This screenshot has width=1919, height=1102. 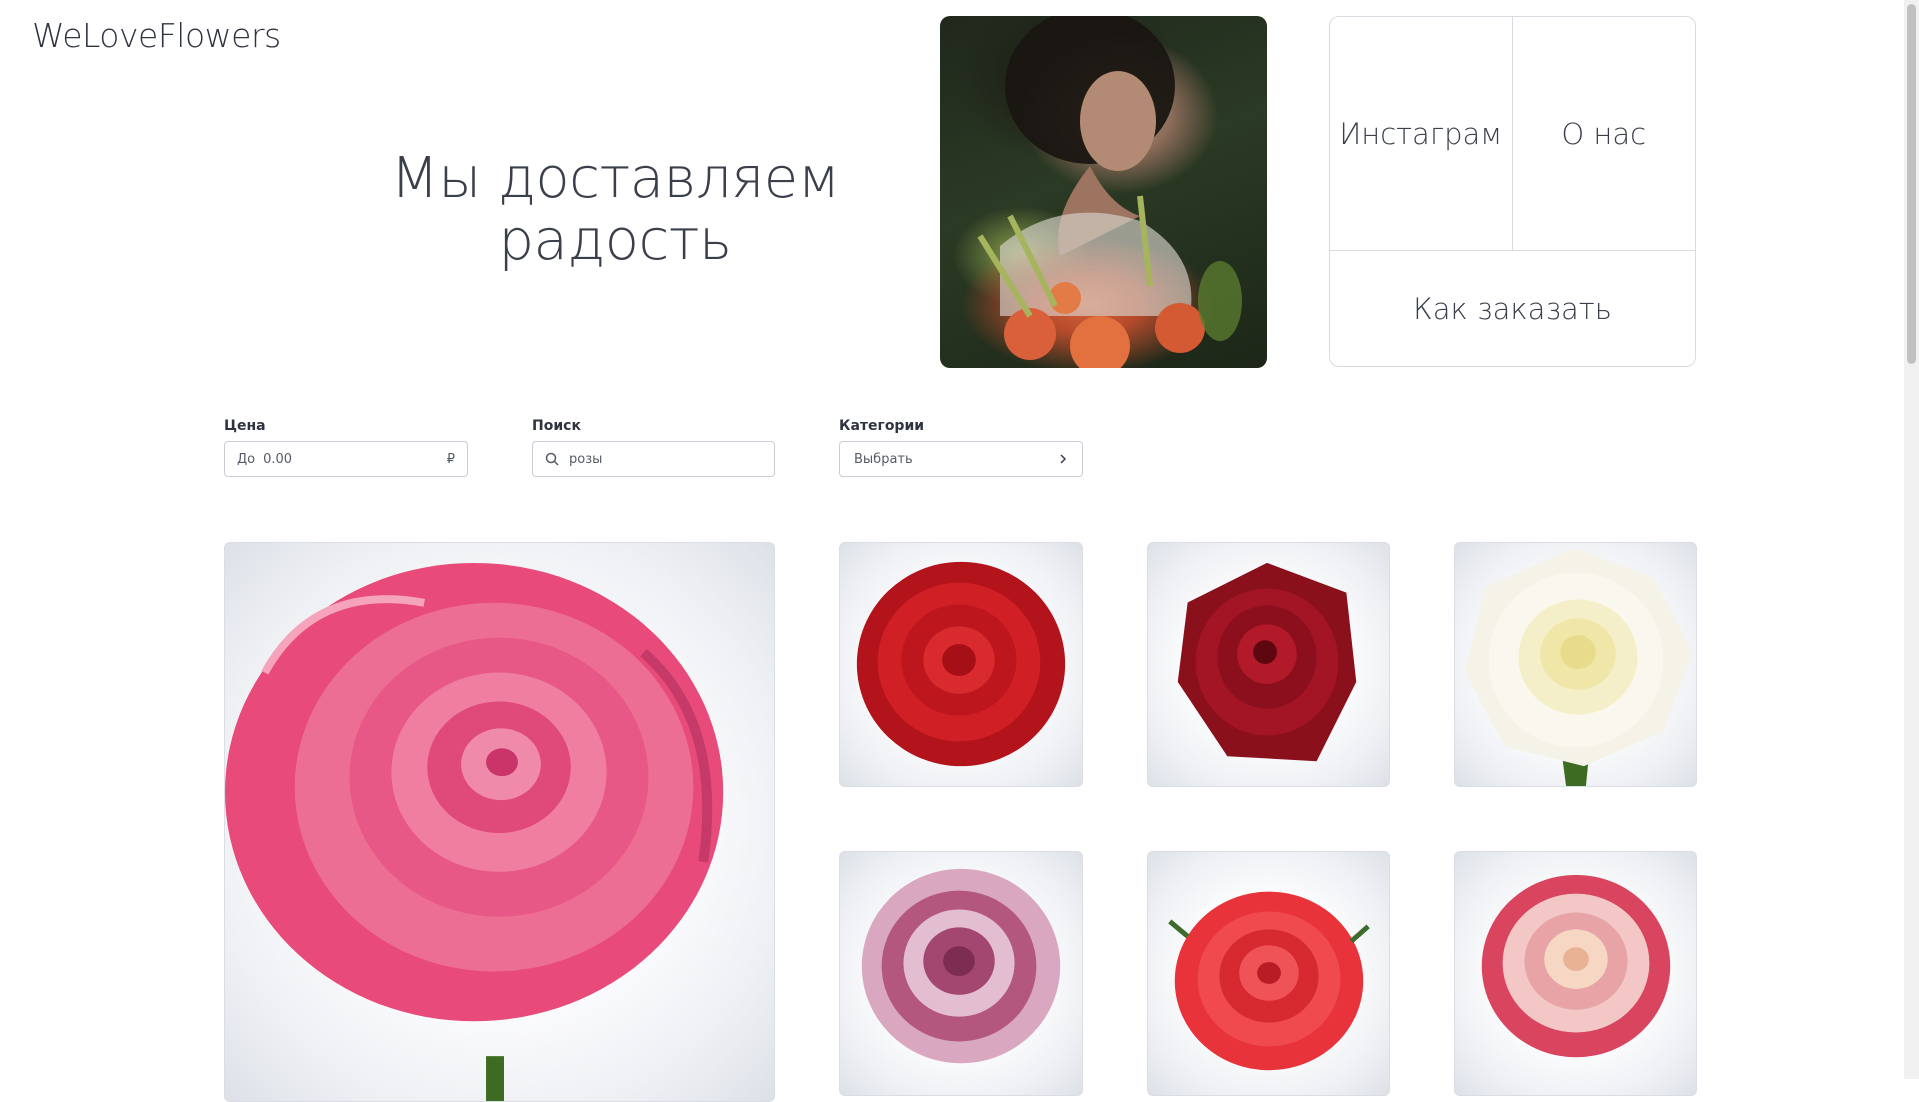 I want to click on price-label: Цена, so click(x=245, y=426).